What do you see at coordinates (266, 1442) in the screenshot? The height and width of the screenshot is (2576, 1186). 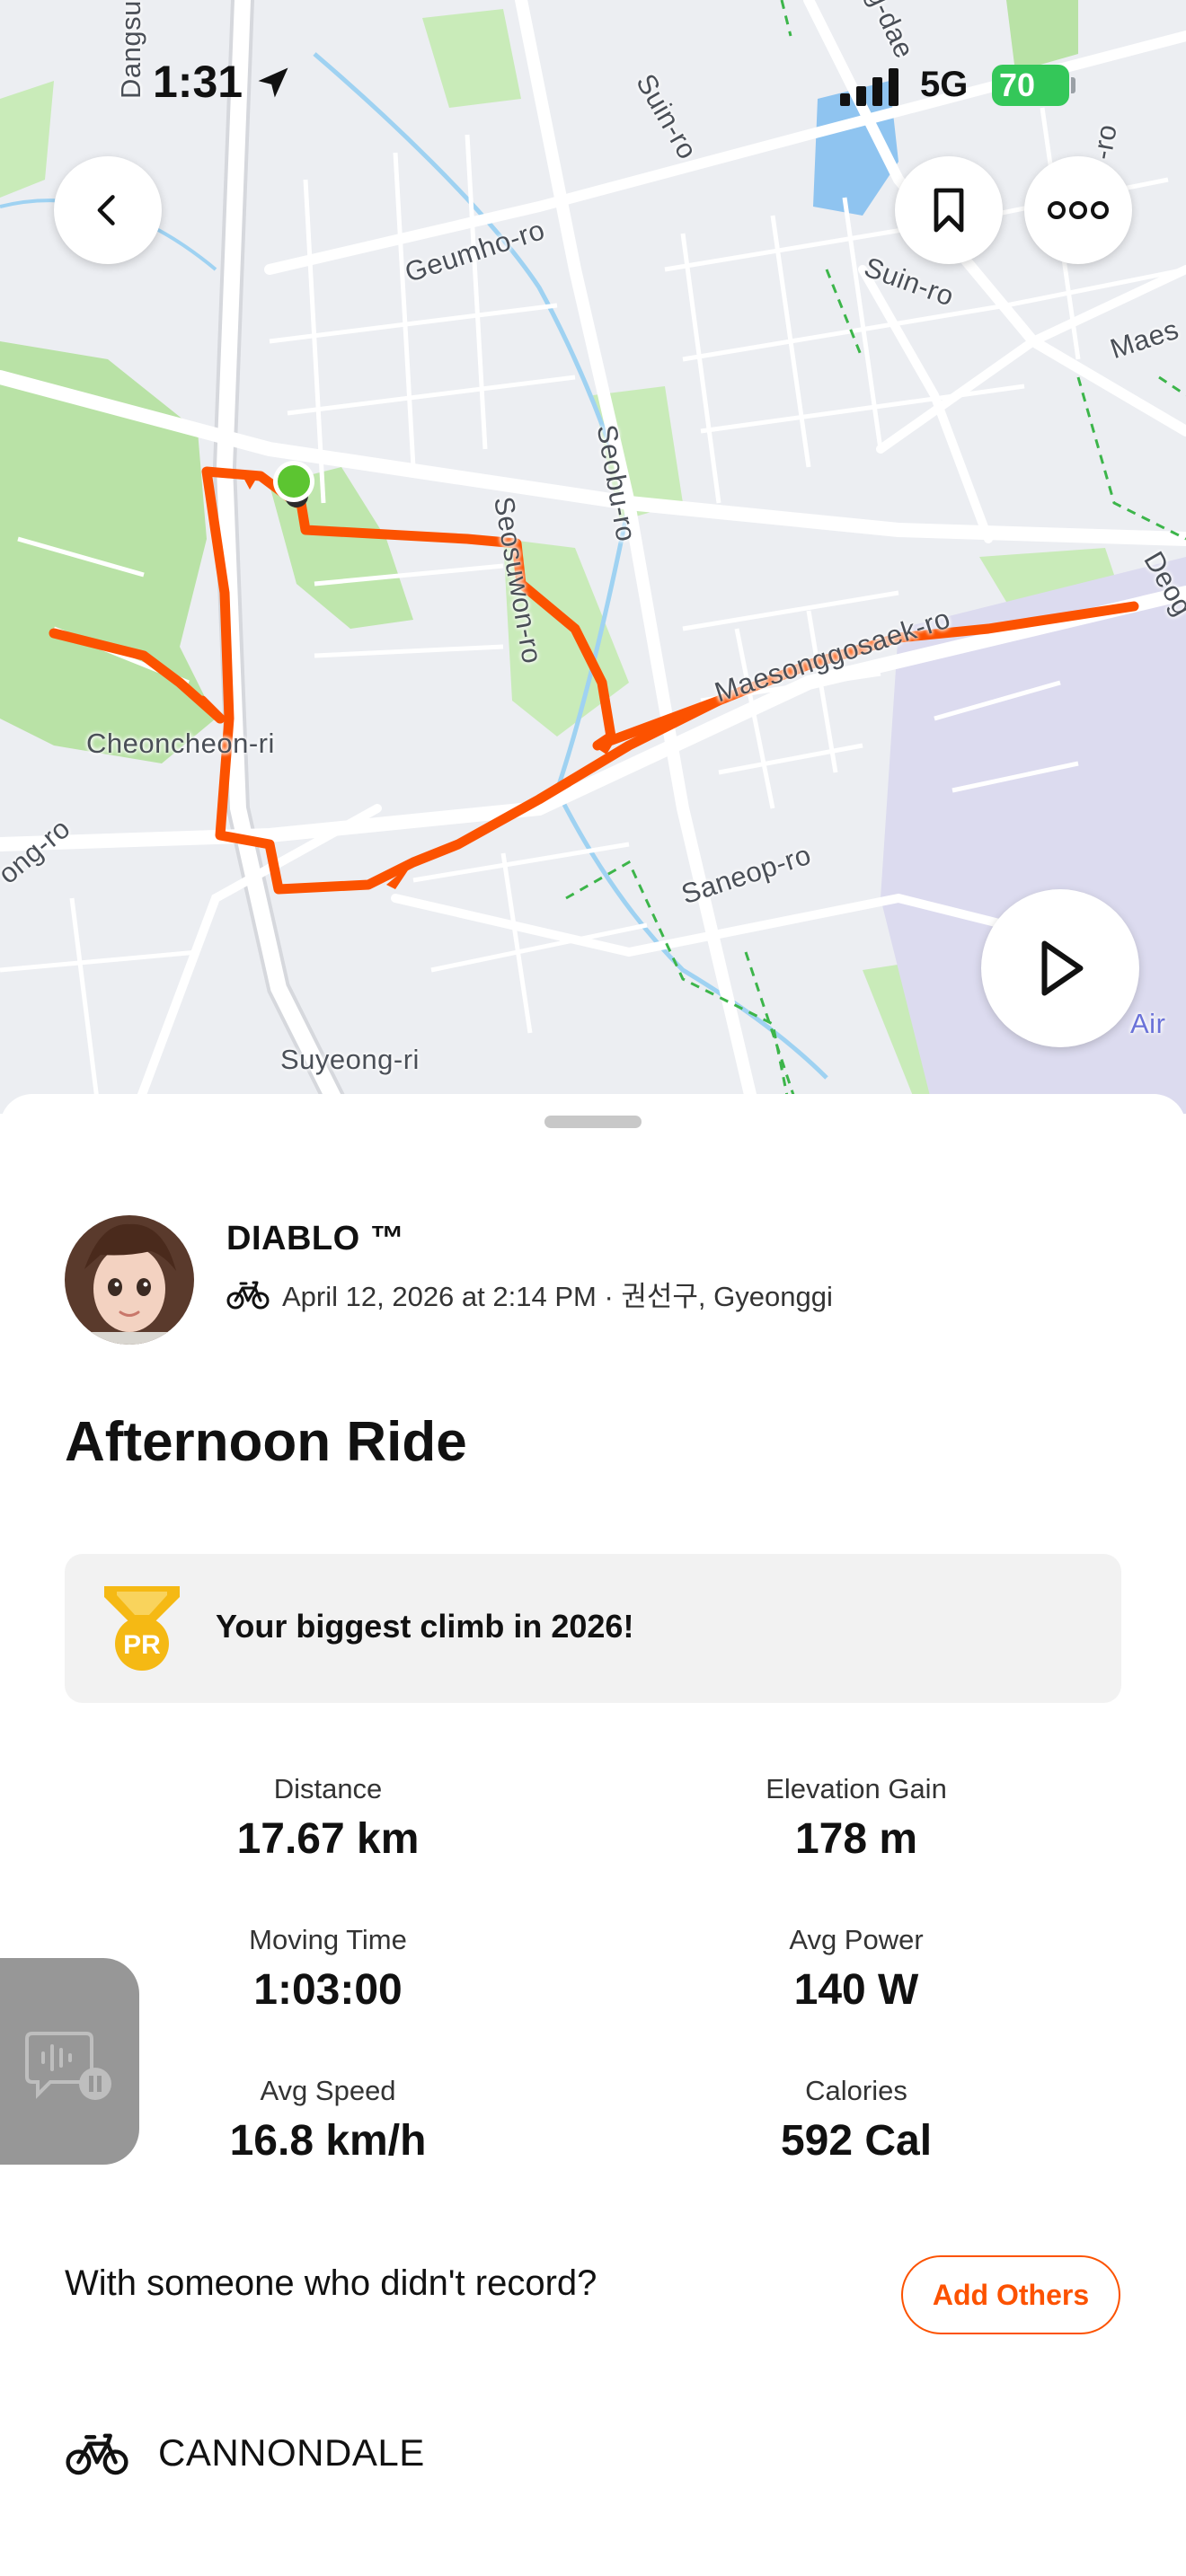 I see `activity-title: Afternoon Ride` at bounding box center [266, 1442].